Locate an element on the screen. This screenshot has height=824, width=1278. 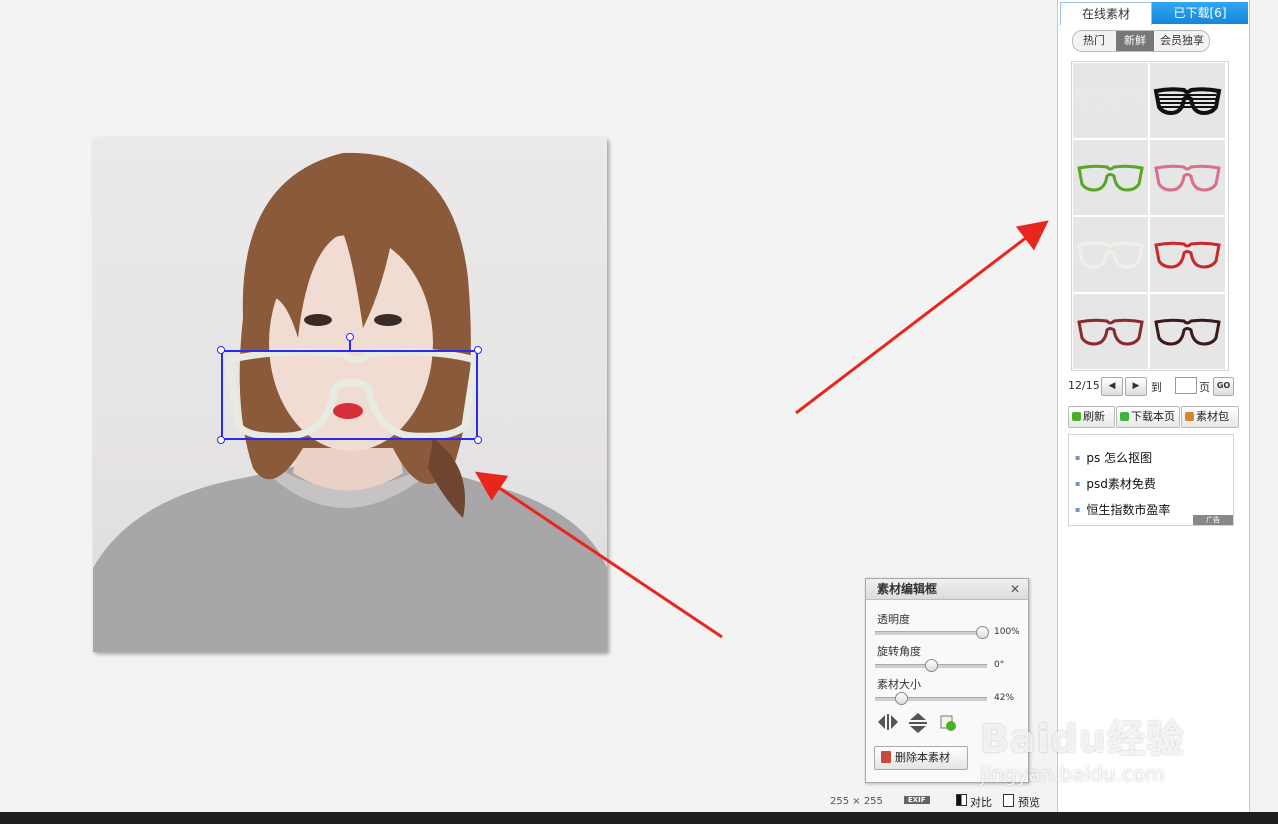
material-pack-button: 素材包 is located at coordinates (1210, 417).